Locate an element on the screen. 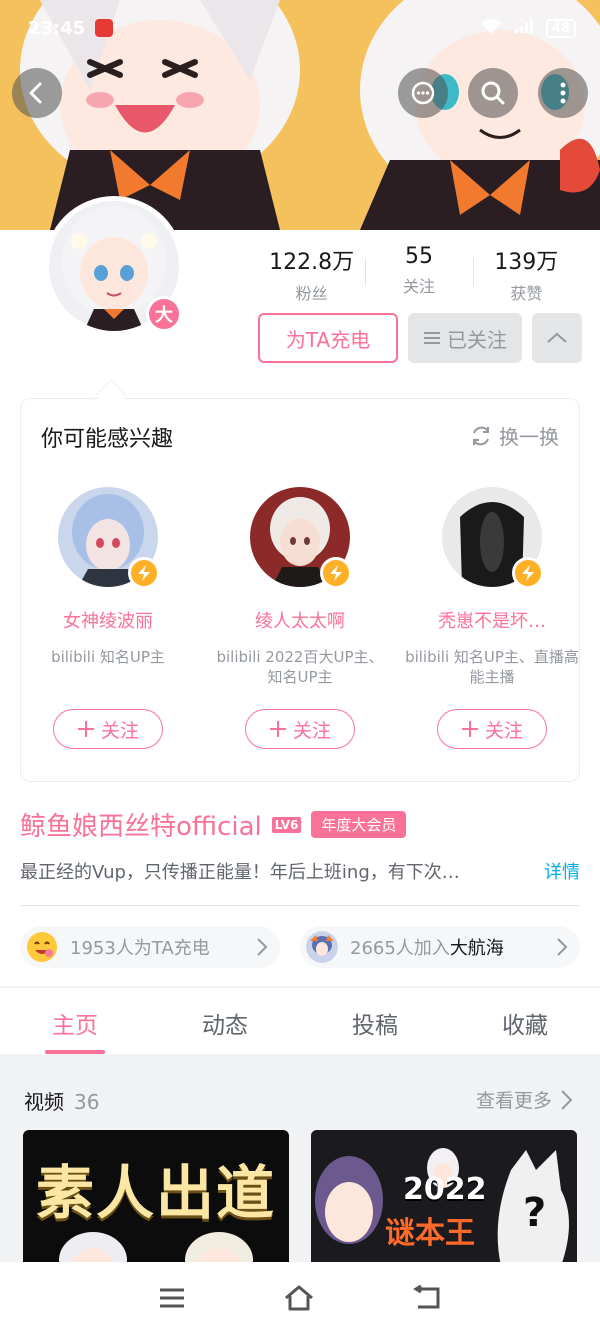 The height and width of the screenshot is (1333, 600). recommend-item: 女神绫波丽 bilibili 知名UP主 关注 is located at coordinates (108, 618).